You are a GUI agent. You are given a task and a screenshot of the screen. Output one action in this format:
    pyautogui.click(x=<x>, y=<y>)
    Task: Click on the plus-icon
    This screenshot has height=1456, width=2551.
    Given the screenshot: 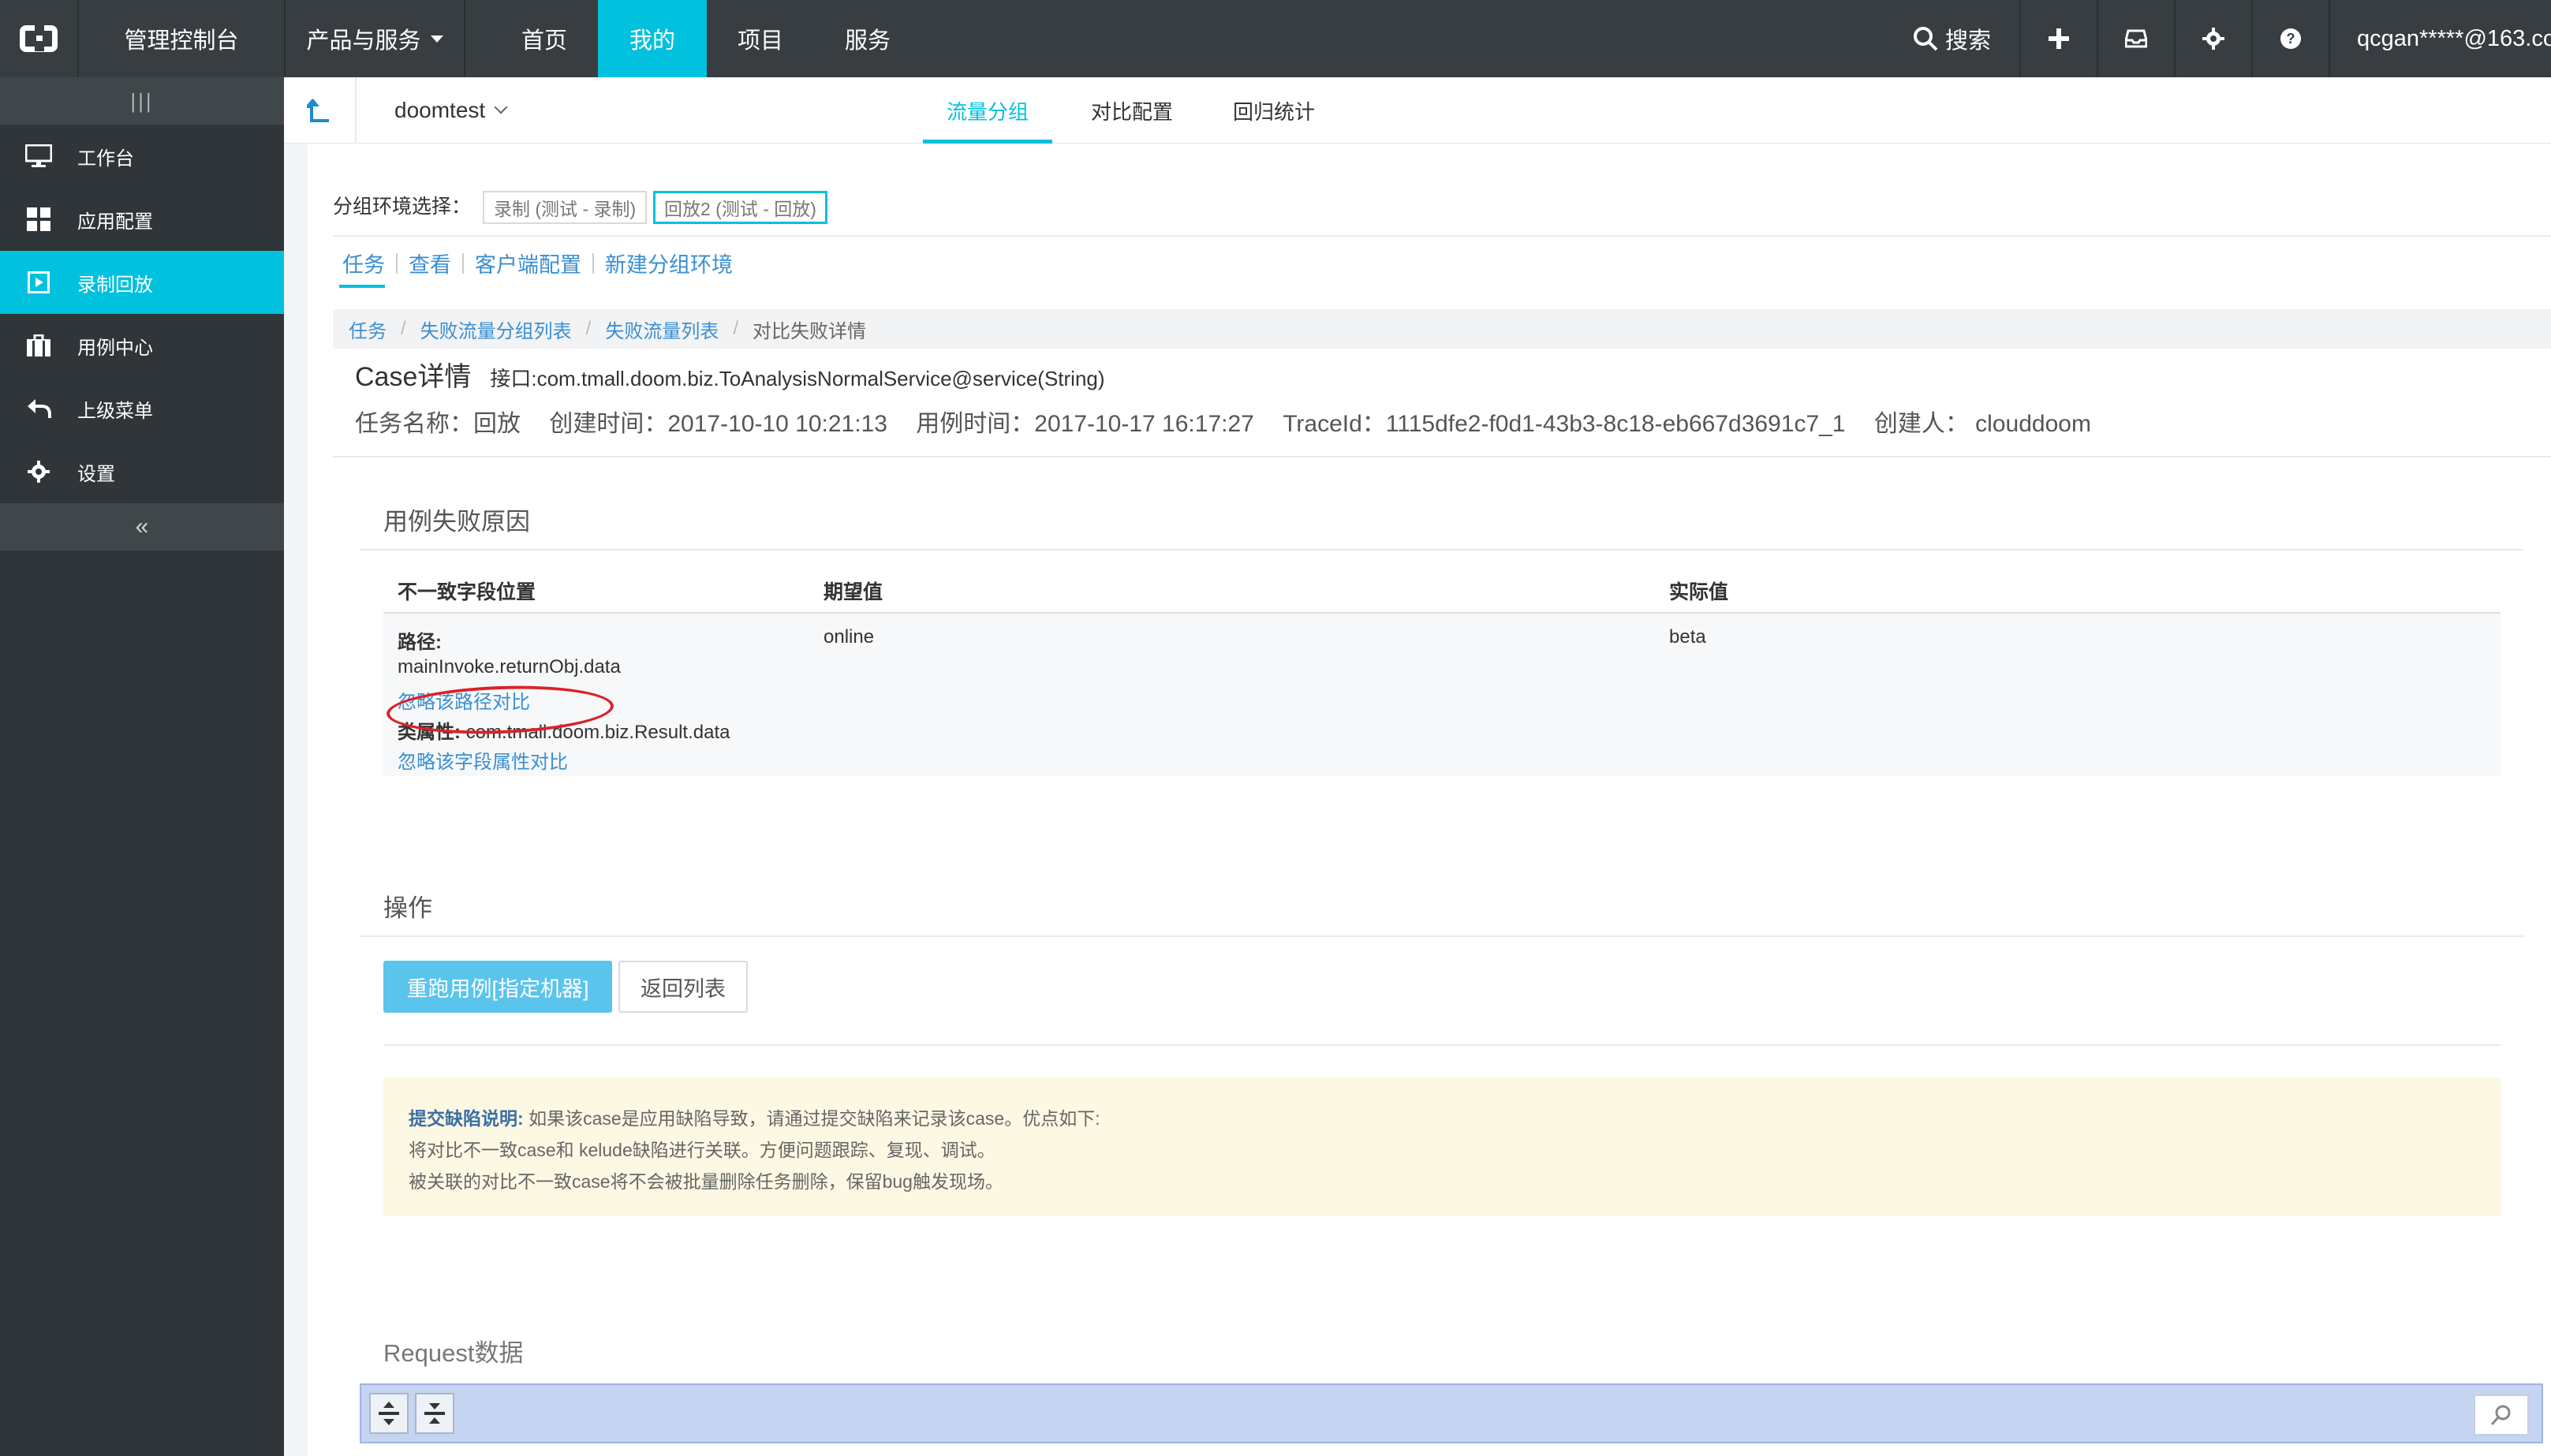 What is the action you would take?
    pyautogui.click(x=2059, y=38)
    